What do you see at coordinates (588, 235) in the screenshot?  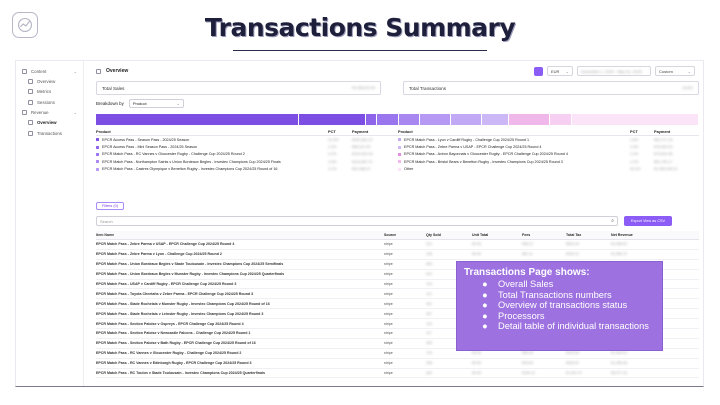 I see `header-total-tax: Total Tax` at bounding box center [588, 235].